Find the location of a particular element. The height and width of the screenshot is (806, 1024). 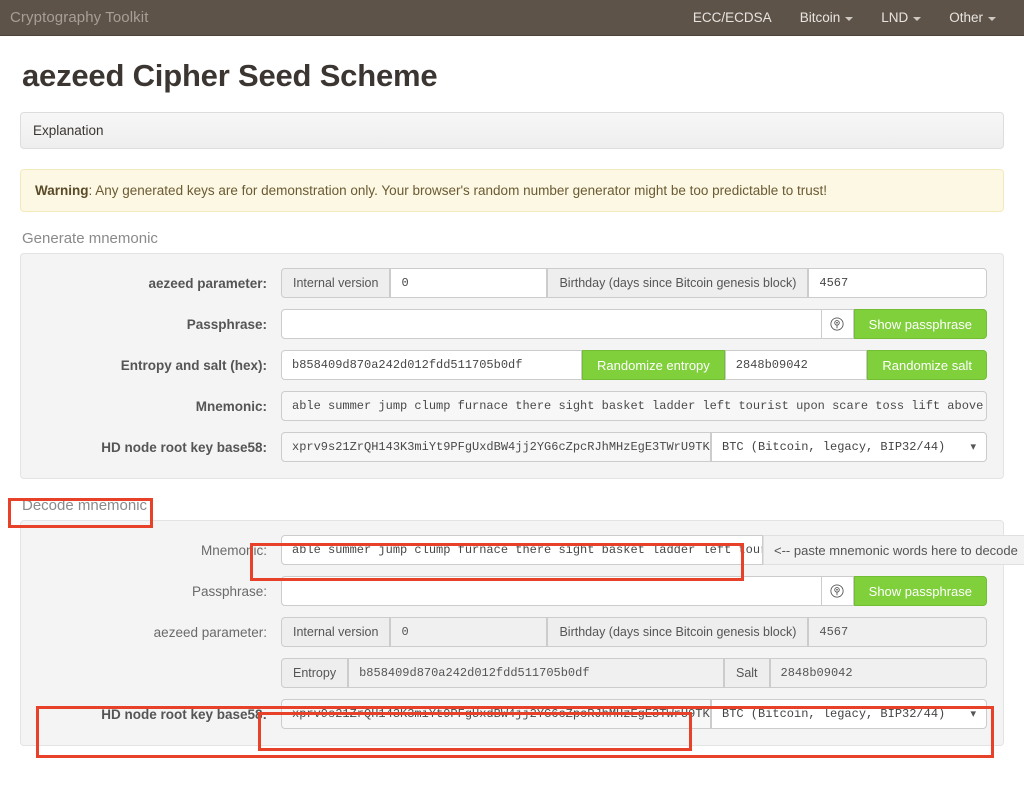

warning-bold-label: Warning is located at coordinates (62, 190).